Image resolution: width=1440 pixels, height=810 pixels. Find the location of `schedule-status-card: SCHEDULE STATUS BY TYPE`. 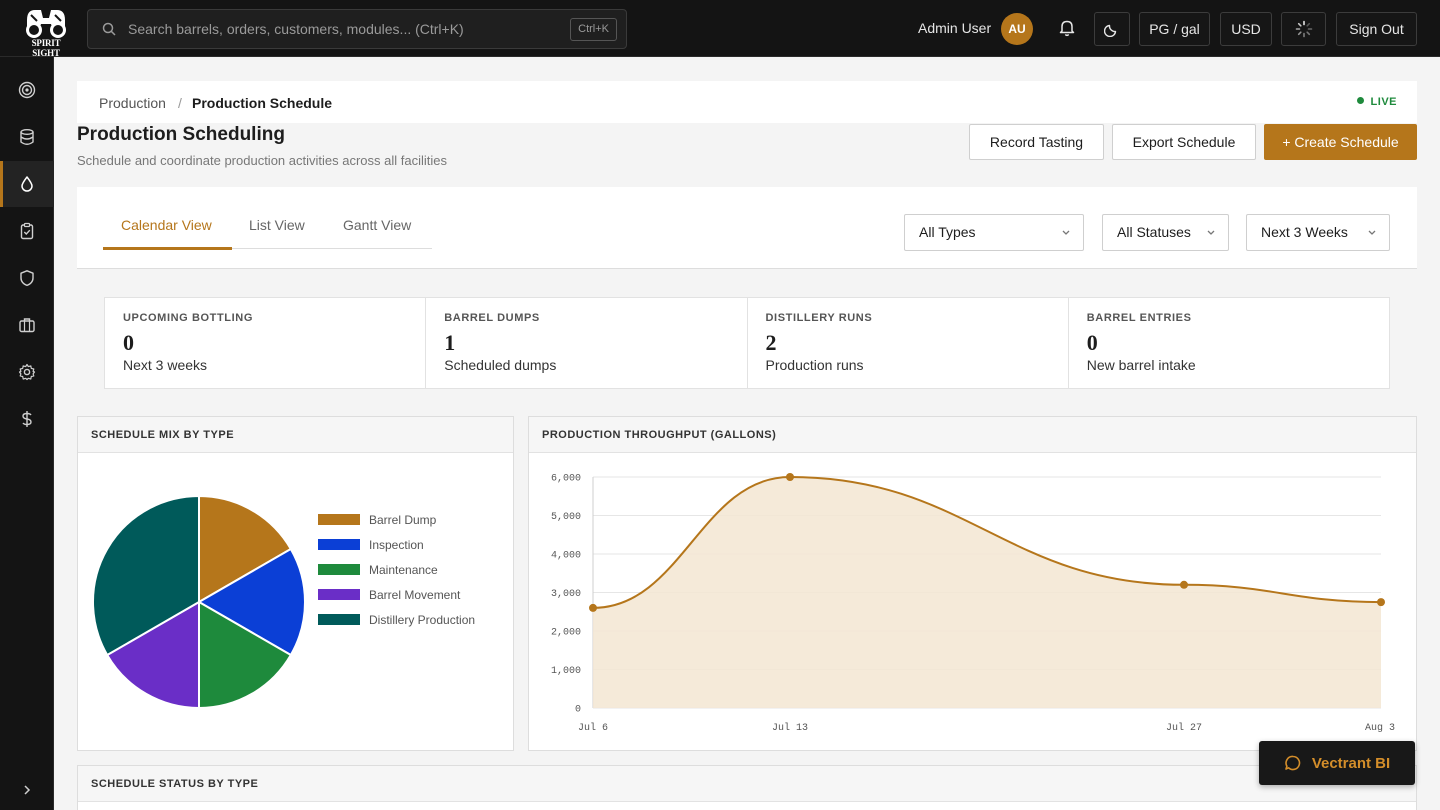

schedule-status-card: SCHEDULE STATUS BY TYPE is located at coordinates (747, 787).